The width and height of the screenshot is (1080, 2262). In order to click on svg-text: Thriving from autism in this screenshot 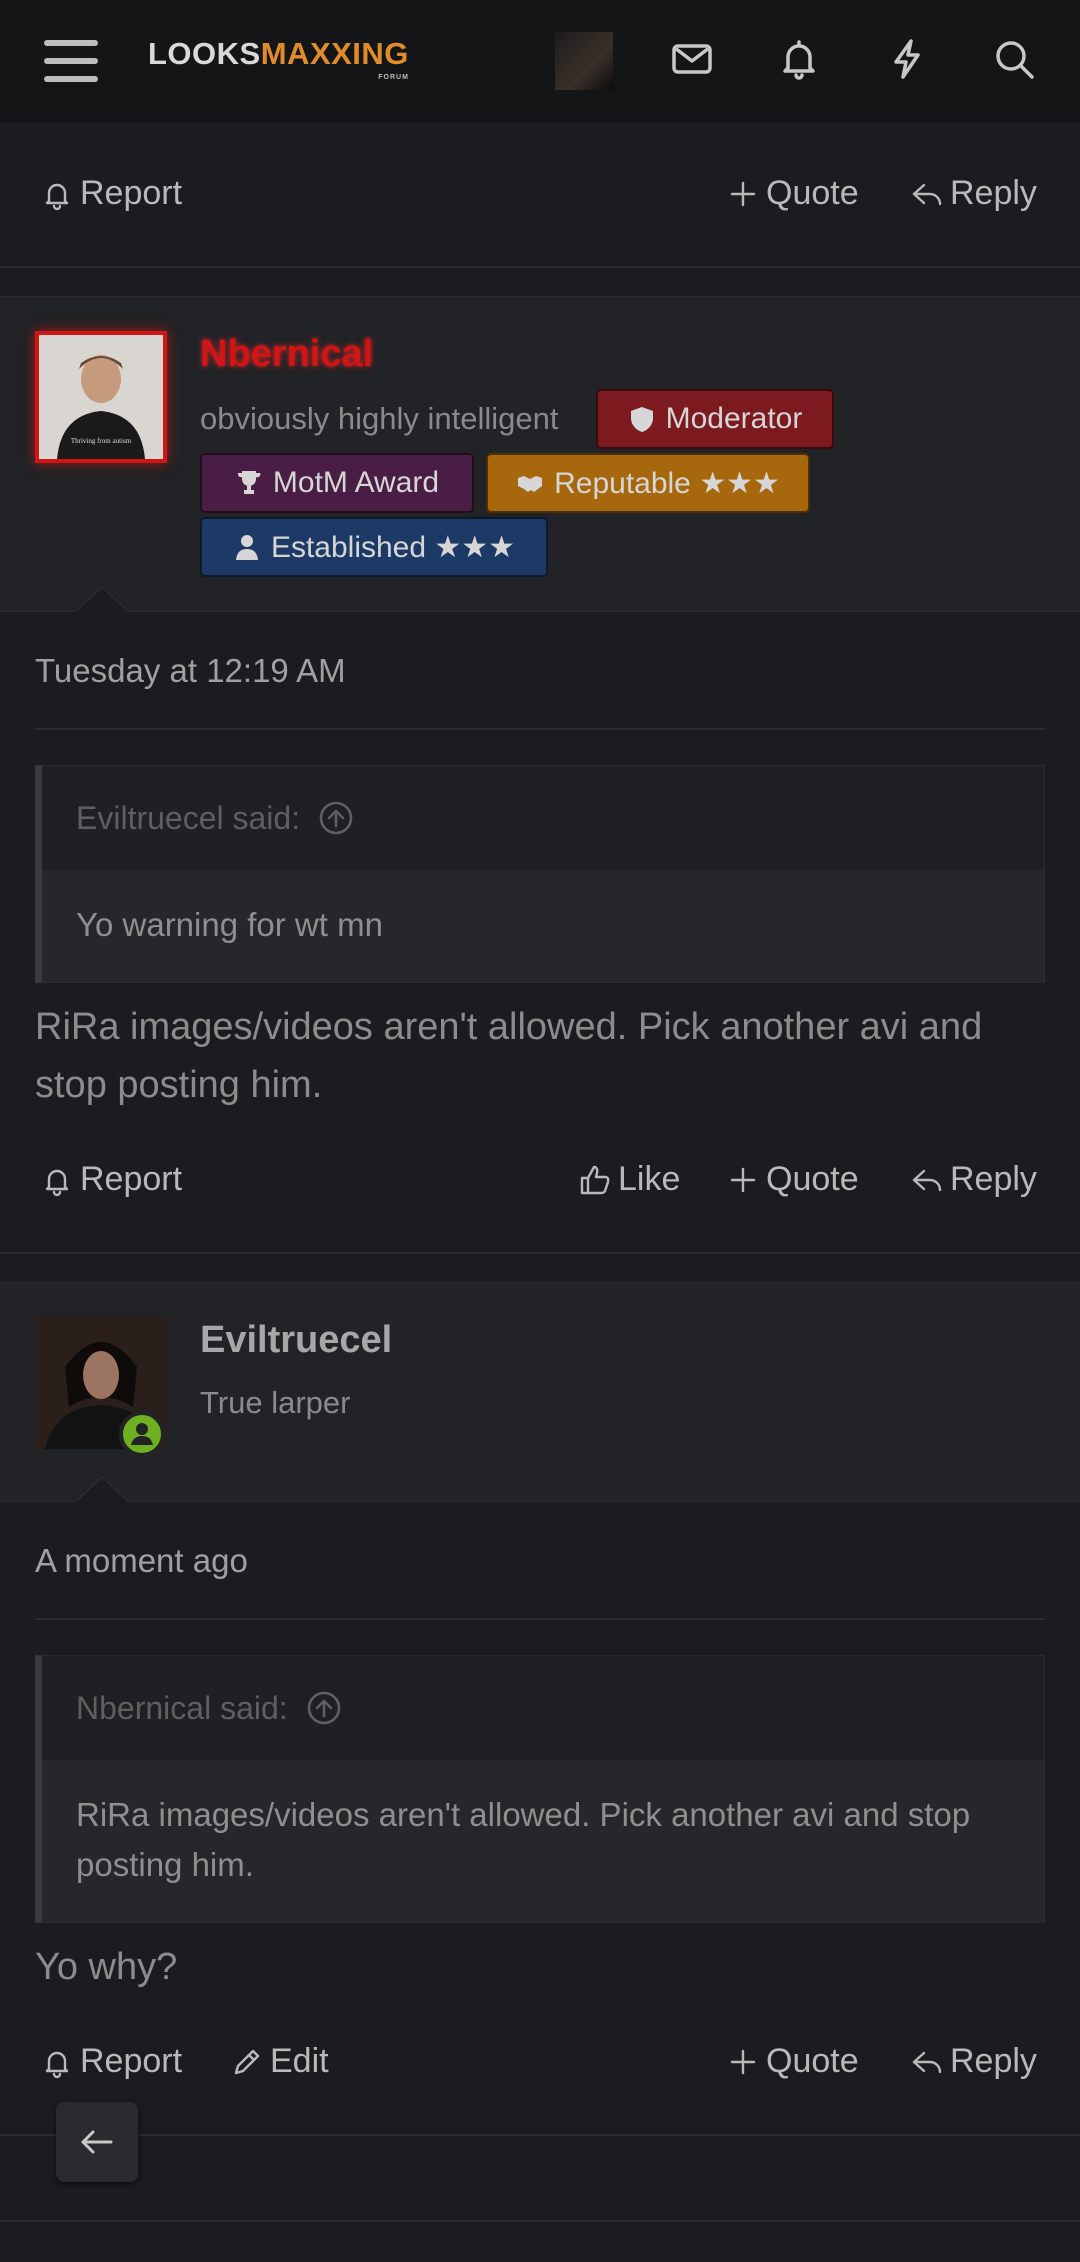, I will do `click(101, 441)`.